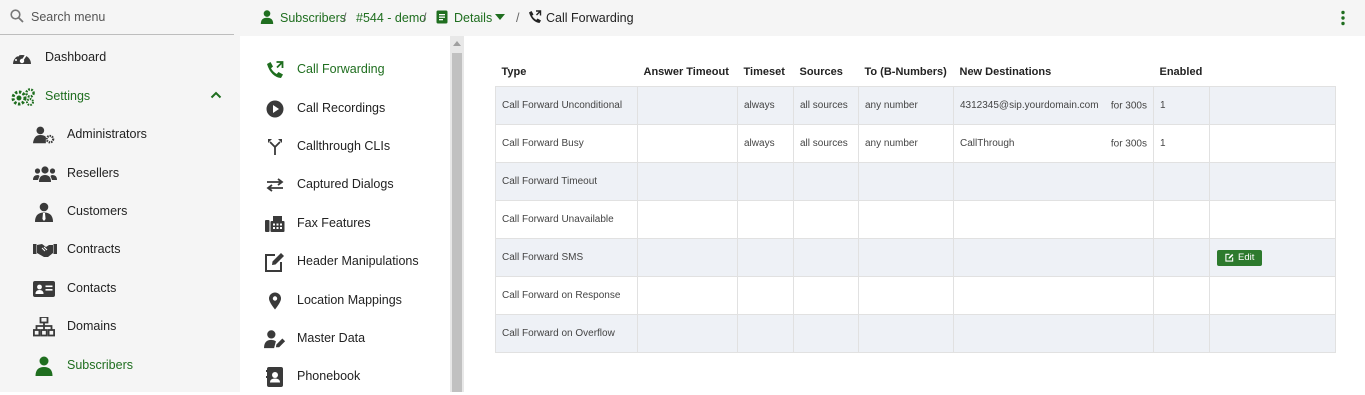 This screenshot has width=1365, height=395. Describe the element at coordinates (345, 146) in the screenshot. I see `submenu-item-callthrough-clis: Callthrough CLIs` at that location.